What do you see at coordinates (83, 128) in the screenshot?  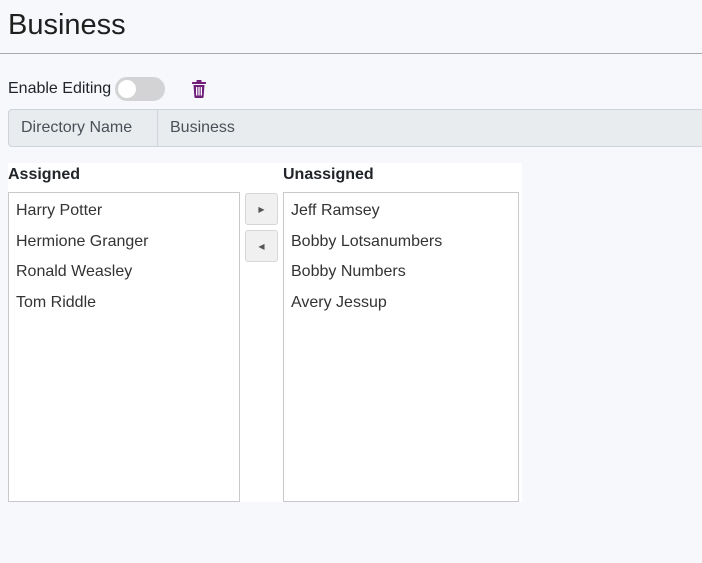 I see `directory-name-label: Directory Name` at bounding box center [83, 128].